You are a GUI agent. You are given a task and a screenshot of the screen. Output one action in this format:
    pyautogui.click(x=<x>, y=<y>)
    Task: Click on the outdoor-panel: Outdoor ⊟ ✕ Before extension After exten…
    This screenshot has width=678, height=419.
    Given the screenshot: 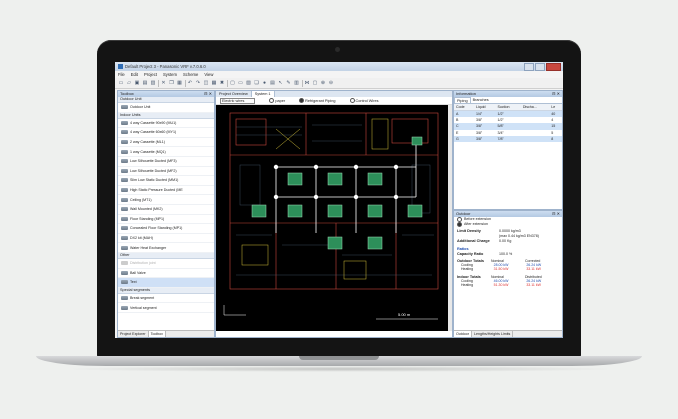 What is the action you would take?
    pyautogui.click(x=508, y=274)
    